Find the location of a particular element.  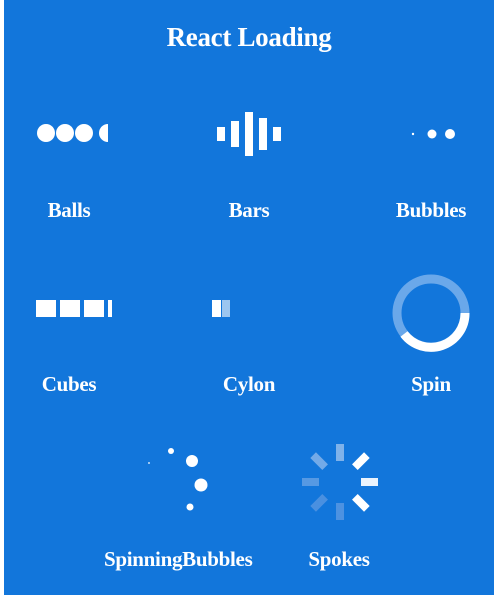

loader-label-cylon: Cylon is located at coordinates (249, 384).